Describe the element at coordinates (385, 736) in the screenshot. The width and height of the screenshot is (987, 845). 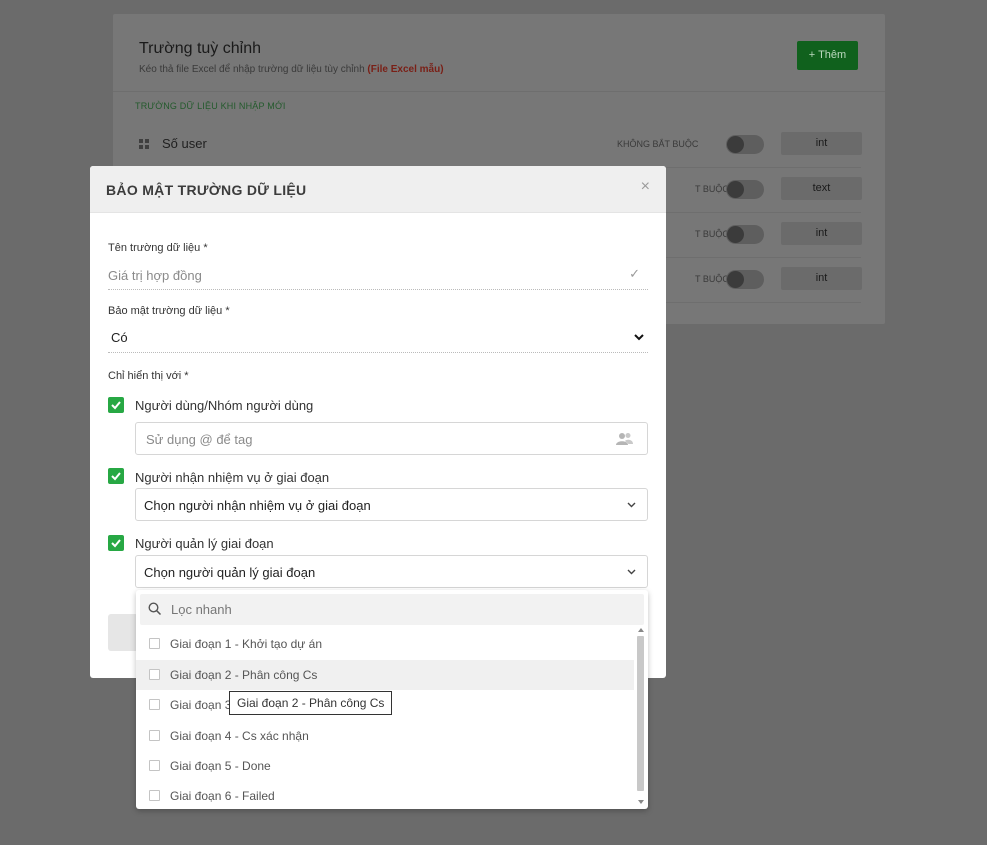
I see `list-item: Giai đoạn 4 - Cs xác nhận` at that location.